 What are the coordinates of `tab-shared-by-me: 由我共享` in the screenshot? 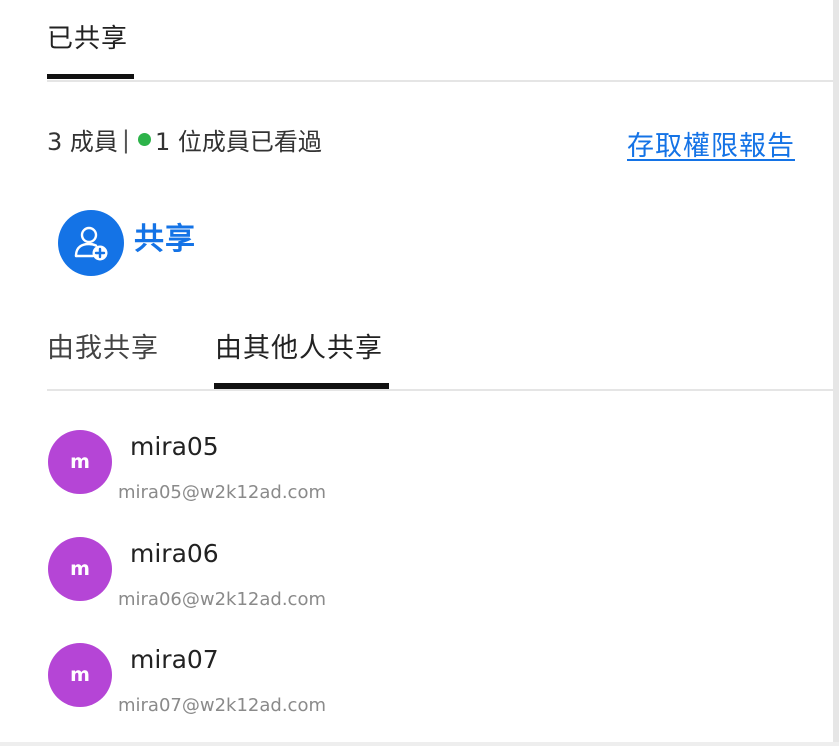 It's located at (103, 345).